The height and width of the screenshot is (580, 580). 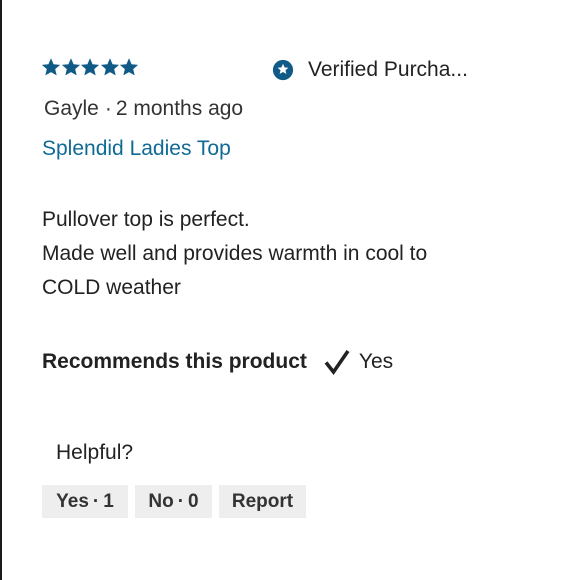 What do you see at coordinates (179, 108) in the screenshot?
I see `review-time: 2 months ago` at bounding box center [179, 108].